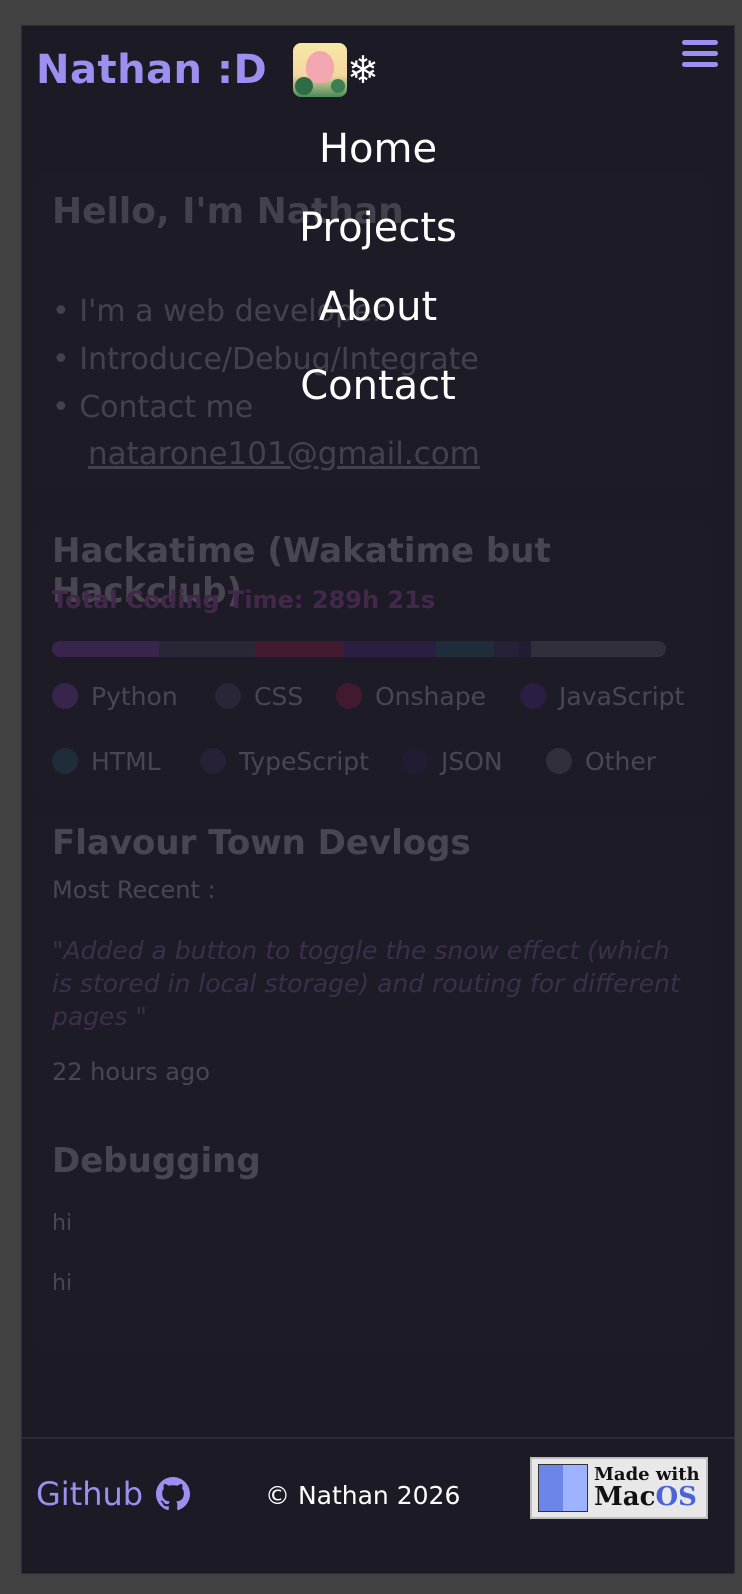 The image size is (742, 1594). Describe the element at coordinates (378, 397) in the screenshot. I see `nav-contact: Contact` at that location.